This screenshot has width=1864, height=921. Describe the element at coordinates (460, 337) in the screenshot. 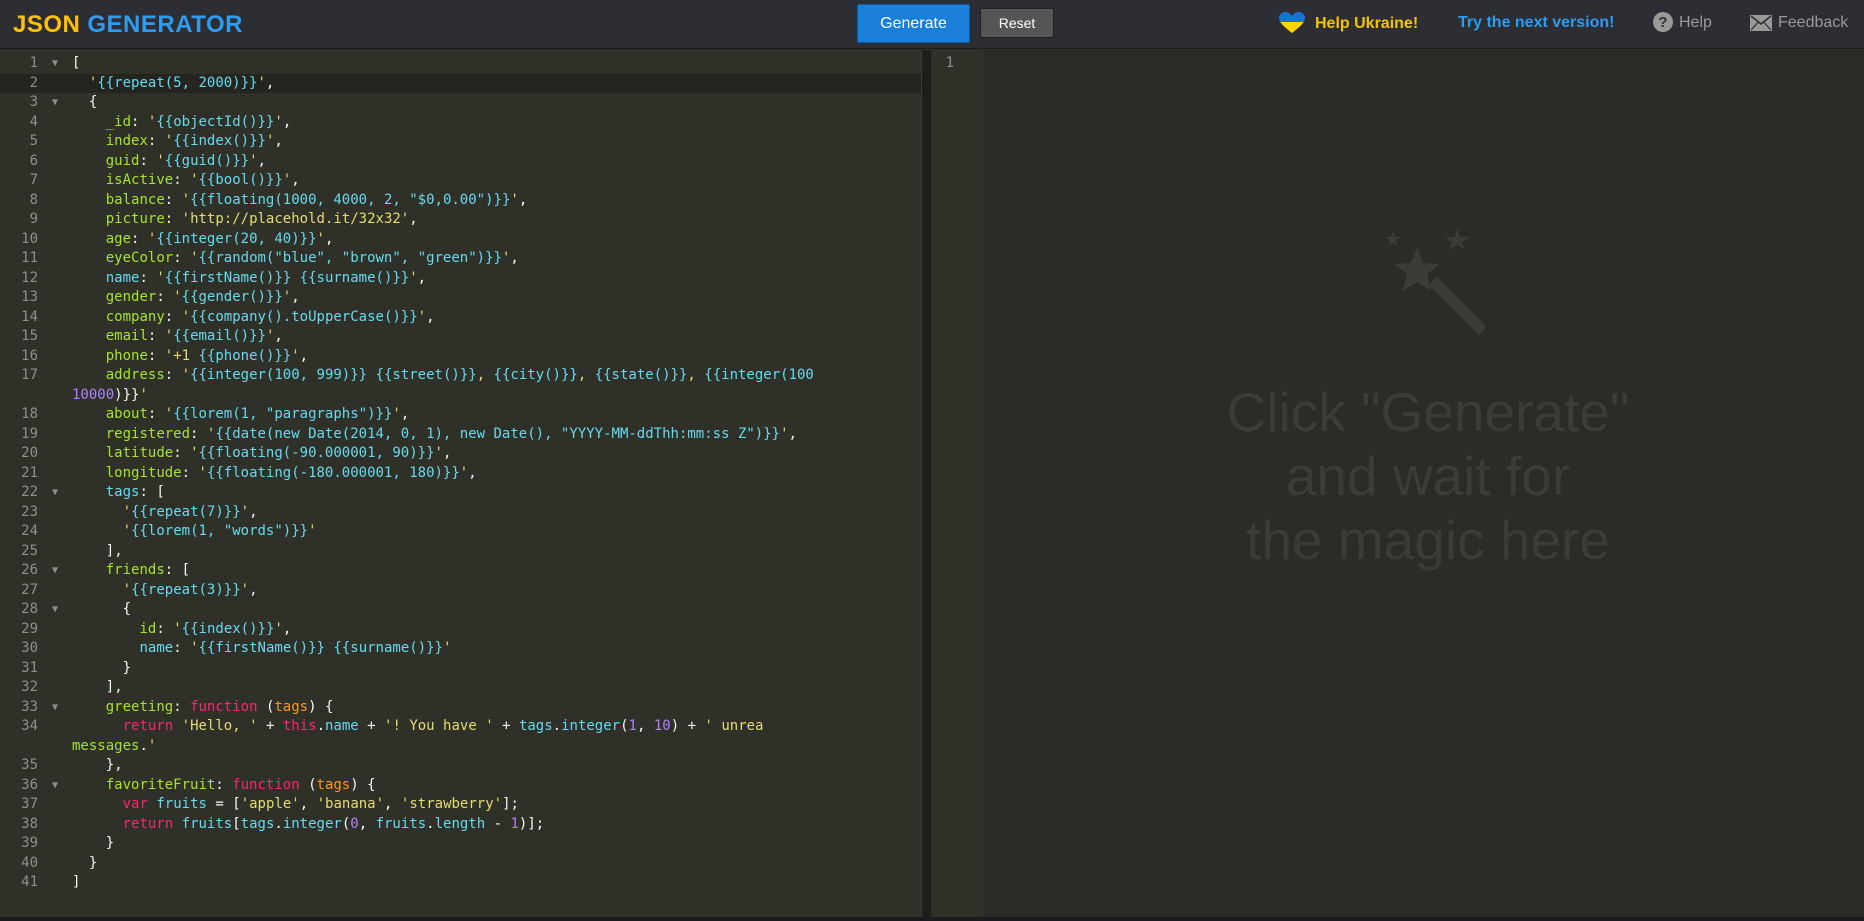

I see `code-line: 15 email: '{{email()}}',` at that location.